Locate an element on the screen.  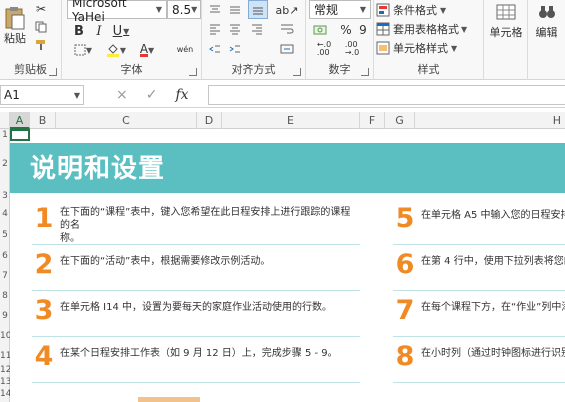
bold-button: B is located at coordinates (79, 31).